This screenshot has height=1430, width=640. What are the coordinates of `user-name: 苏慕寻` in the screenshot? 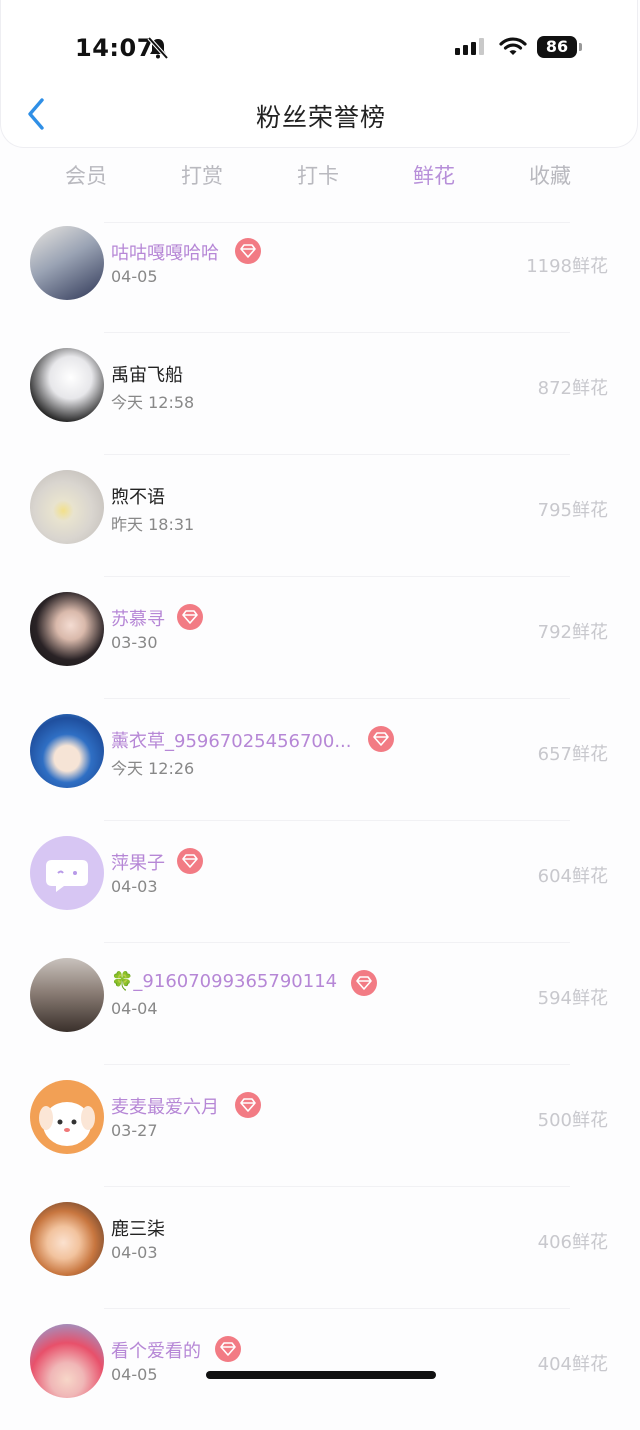 It's located at (138, 618).